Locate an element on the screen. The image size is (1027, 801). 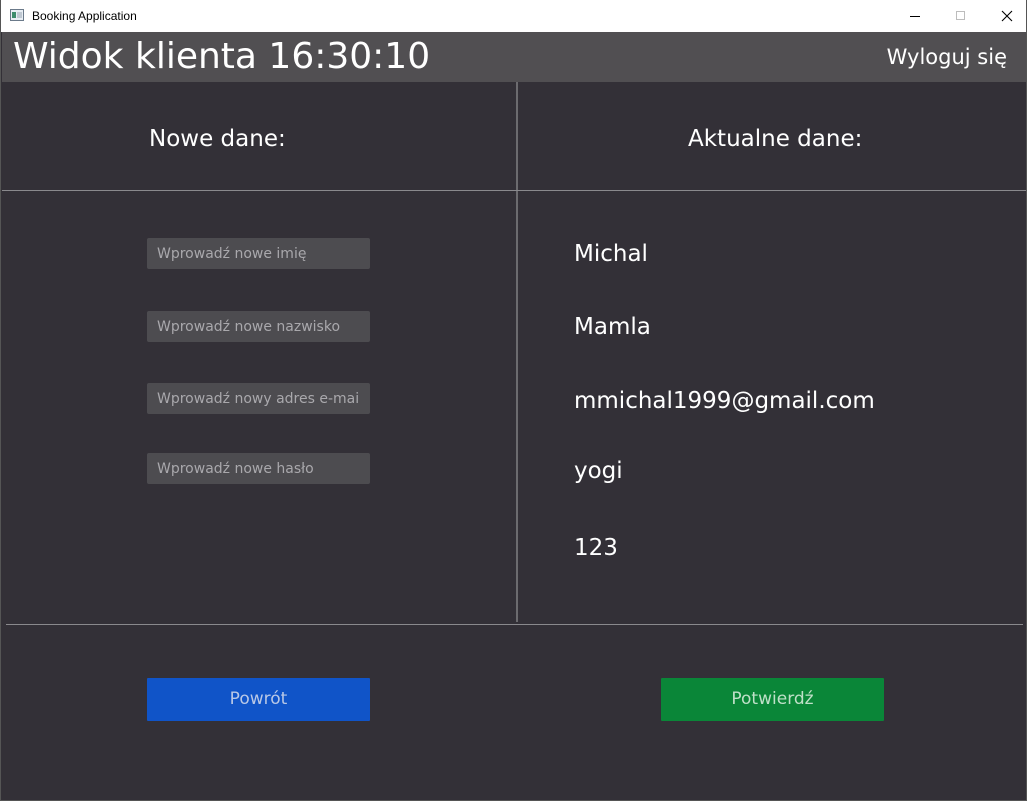
current-data-heading: Aktualne dane: is located at coordinates (775, 139).